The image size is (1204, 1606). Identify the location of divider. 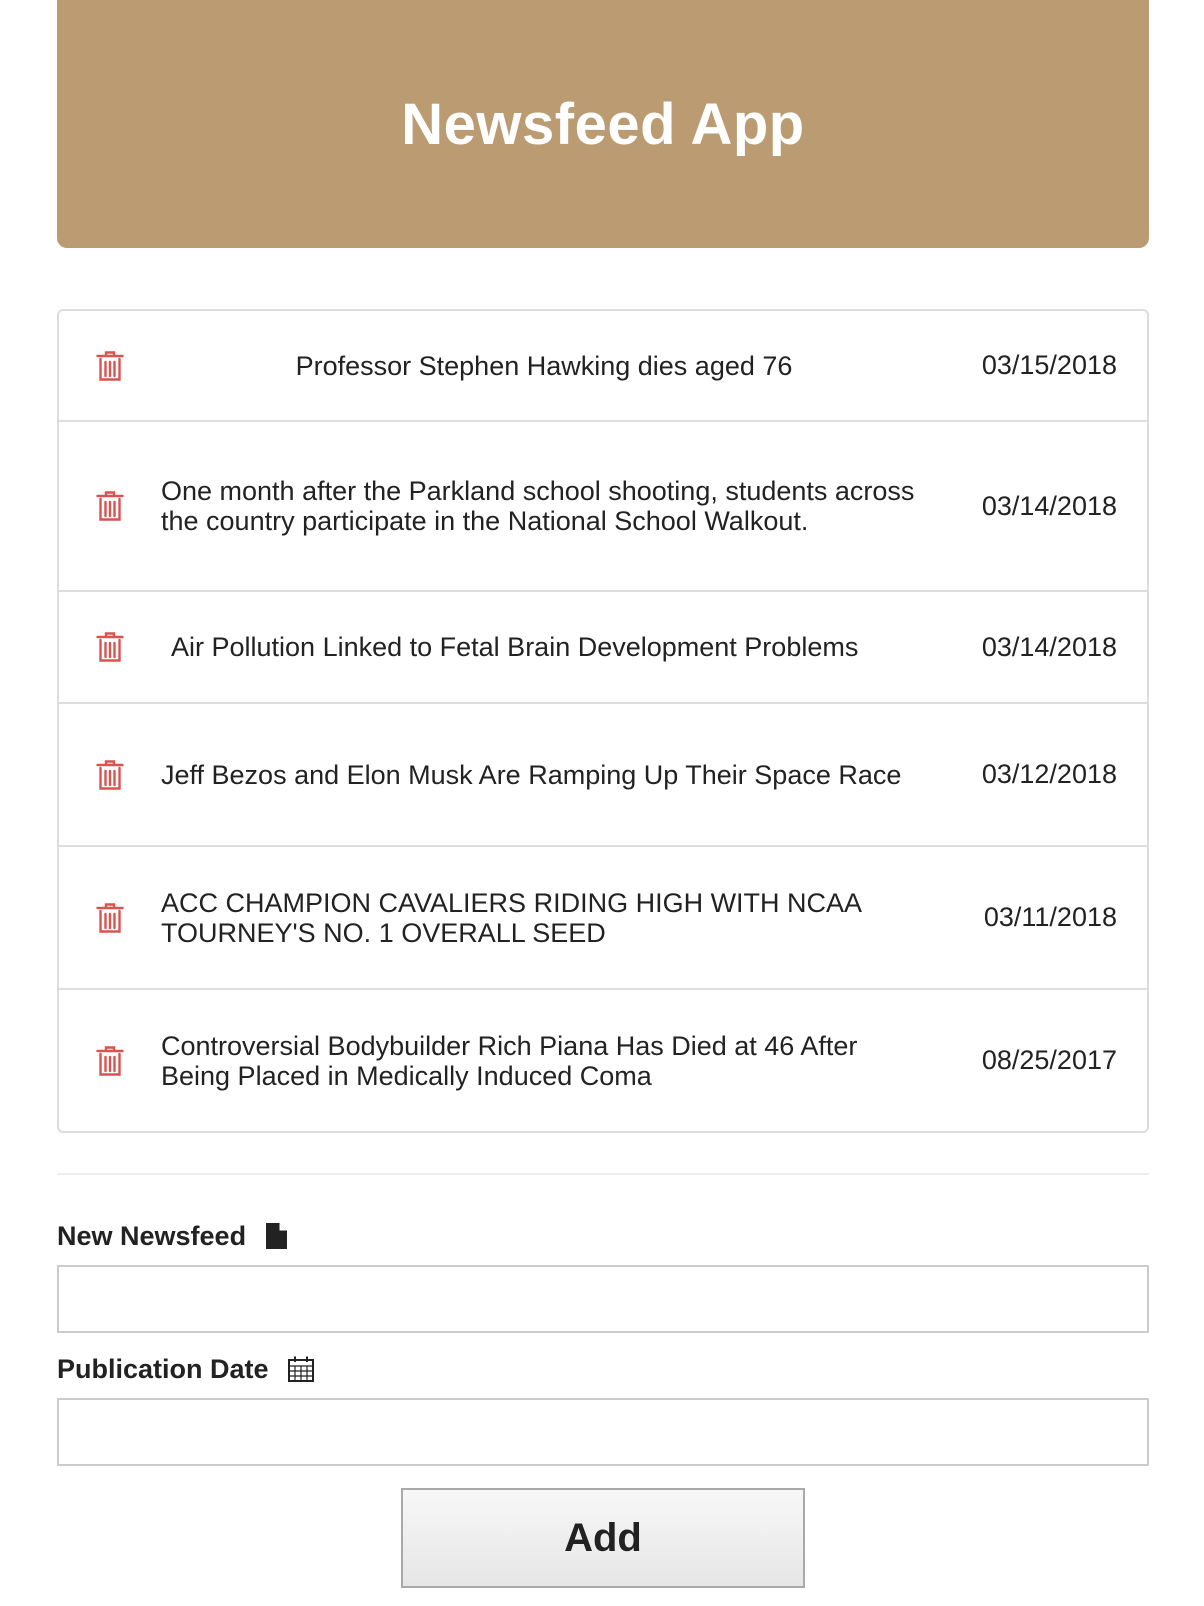
(603, 1174).